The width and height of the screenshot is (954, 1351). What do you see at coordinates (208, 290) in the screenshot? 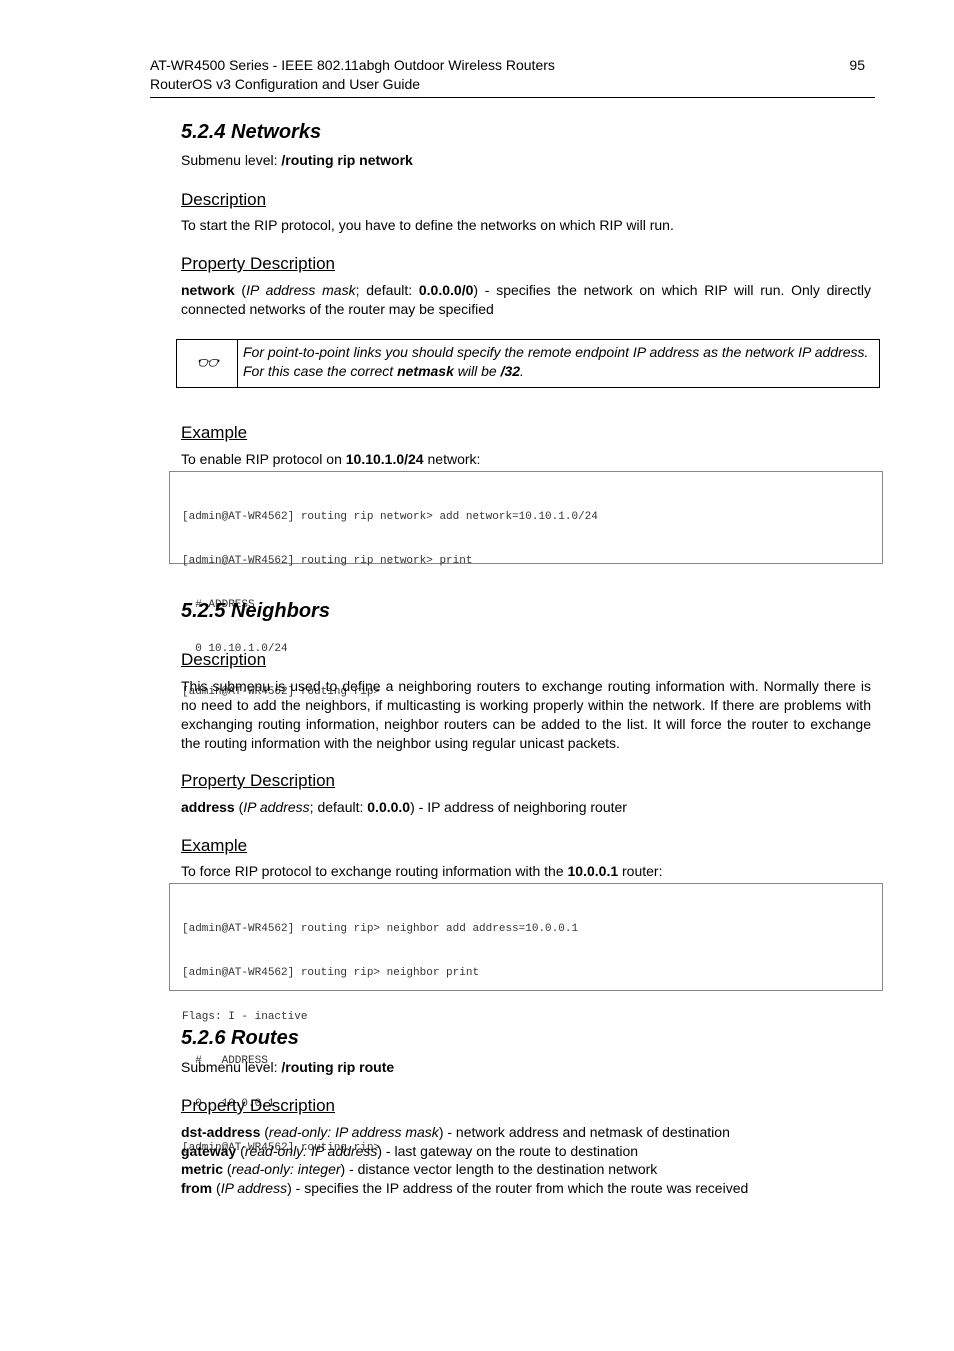
I see `property-name: network` at bounding box center [208, 290].